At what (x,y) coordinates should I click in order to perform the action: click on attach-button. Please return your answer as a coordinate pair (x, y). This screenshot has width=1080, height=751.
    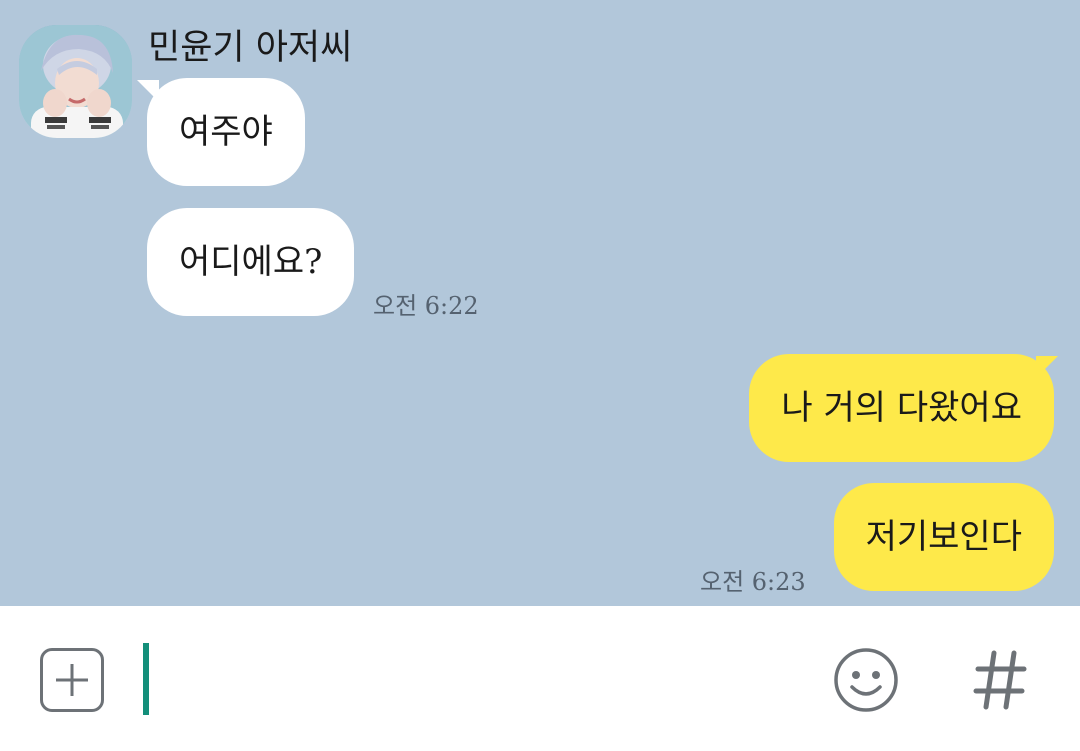
    Looking at the image, I should click on (72, 680).